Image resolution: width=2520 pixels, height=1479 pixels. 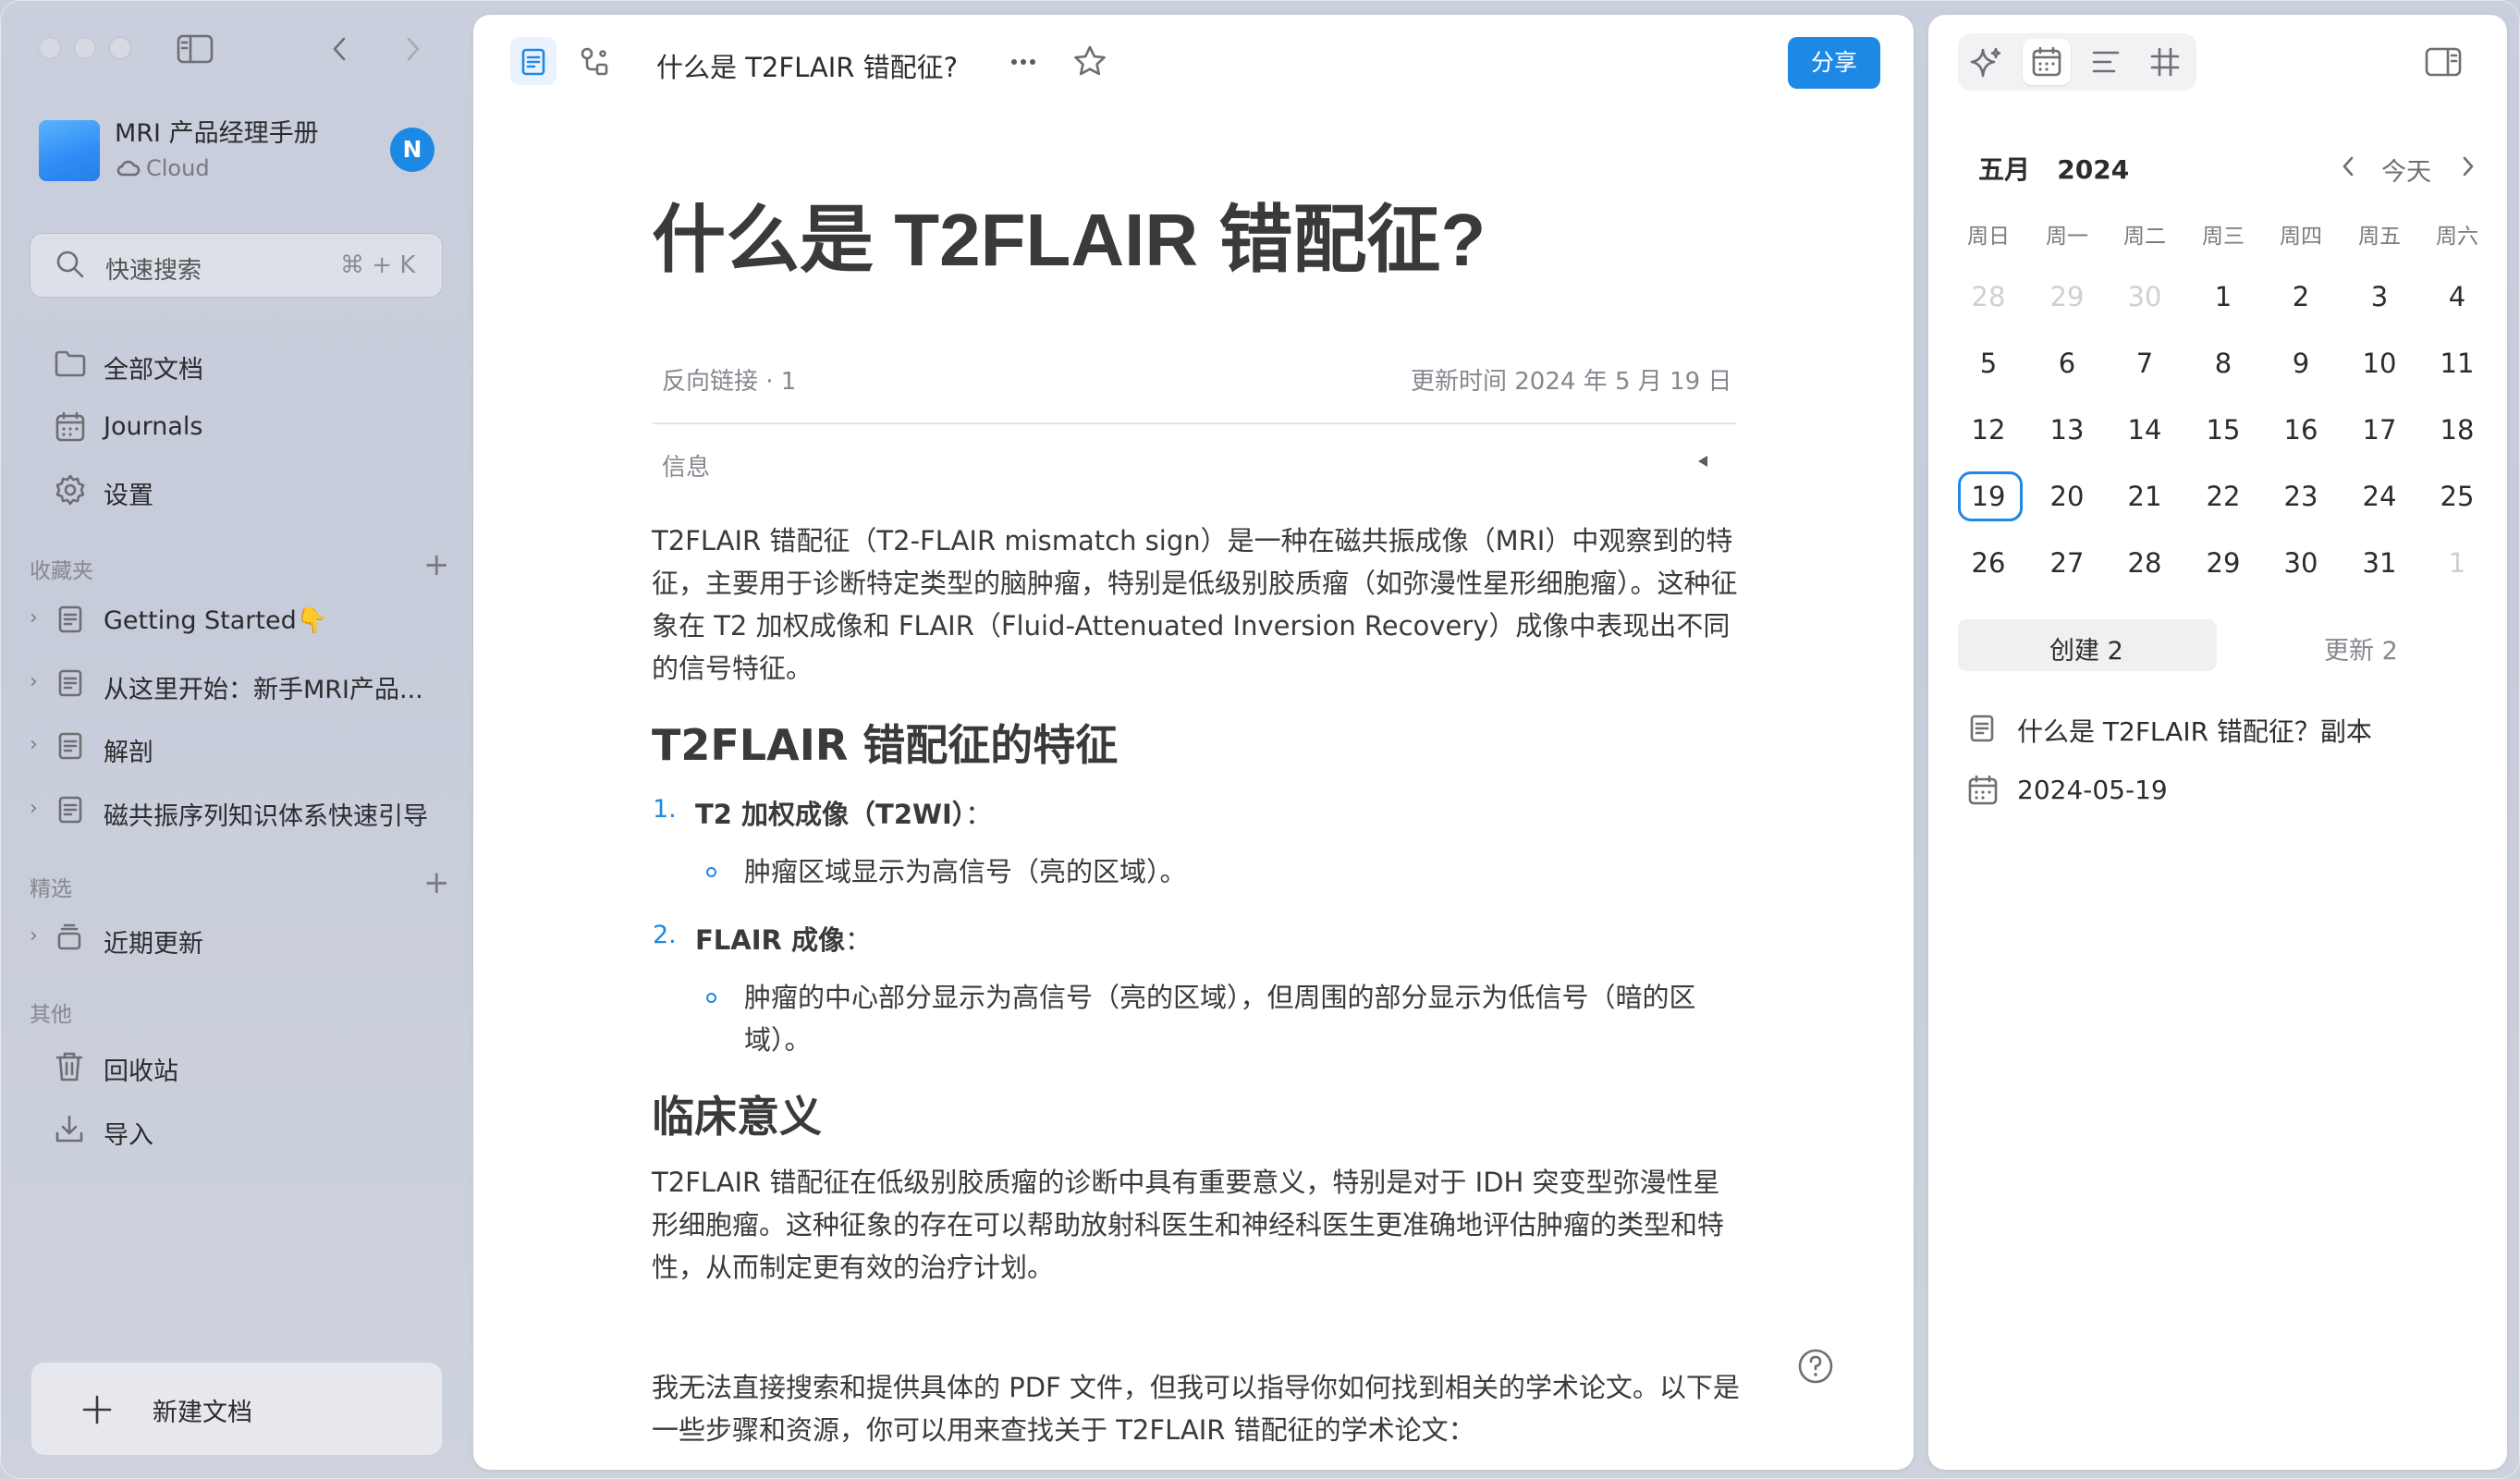 I want to click on folder-icon, so click(x=70, y=363).